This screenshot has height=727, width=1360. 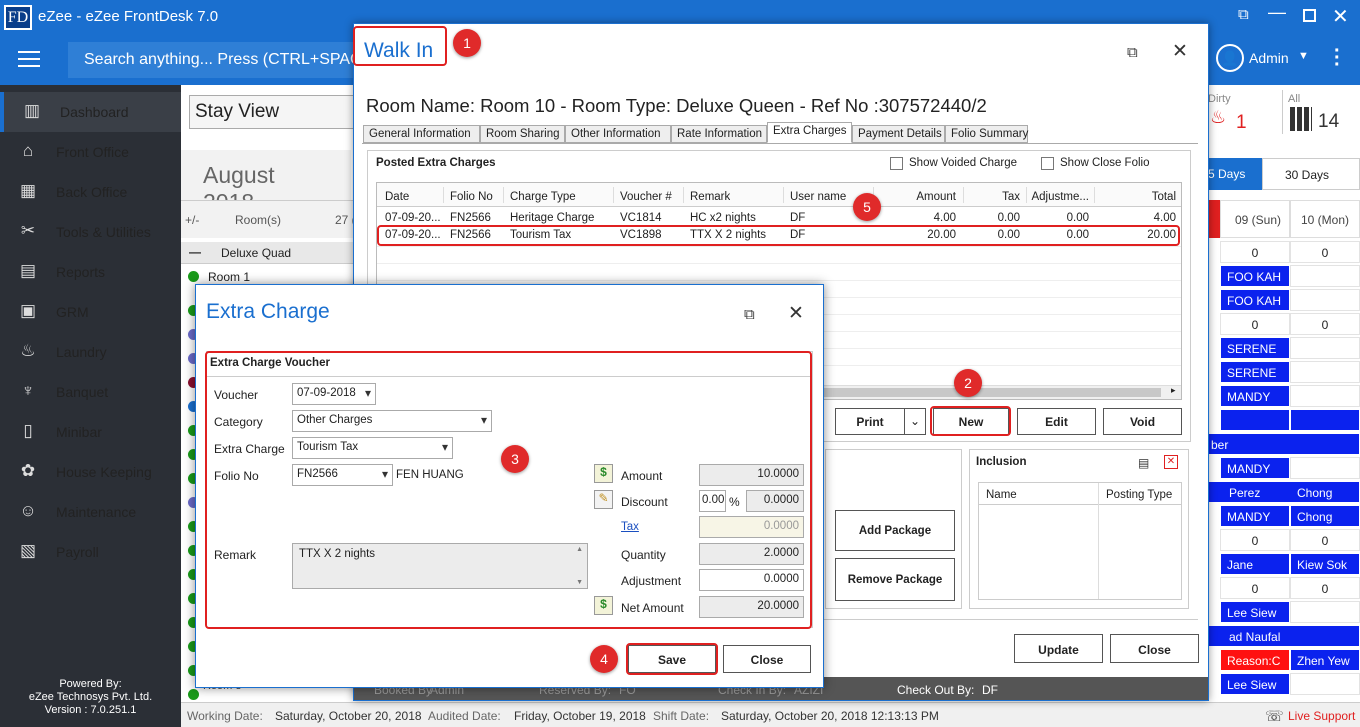 I want to click on sidebar-item-banquet: ♆ Banquet, so click(x=90, y=392).